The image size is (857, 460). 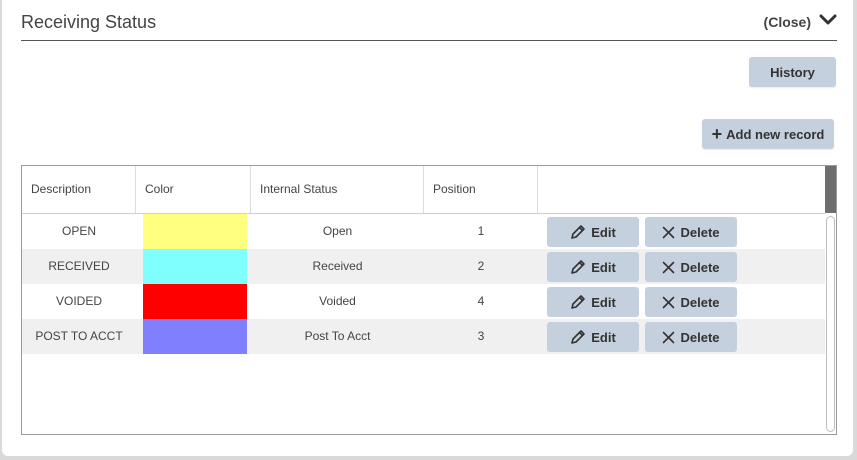 I want to click on cell-internal-status: Post To Acct, so click(x=337, y=336).